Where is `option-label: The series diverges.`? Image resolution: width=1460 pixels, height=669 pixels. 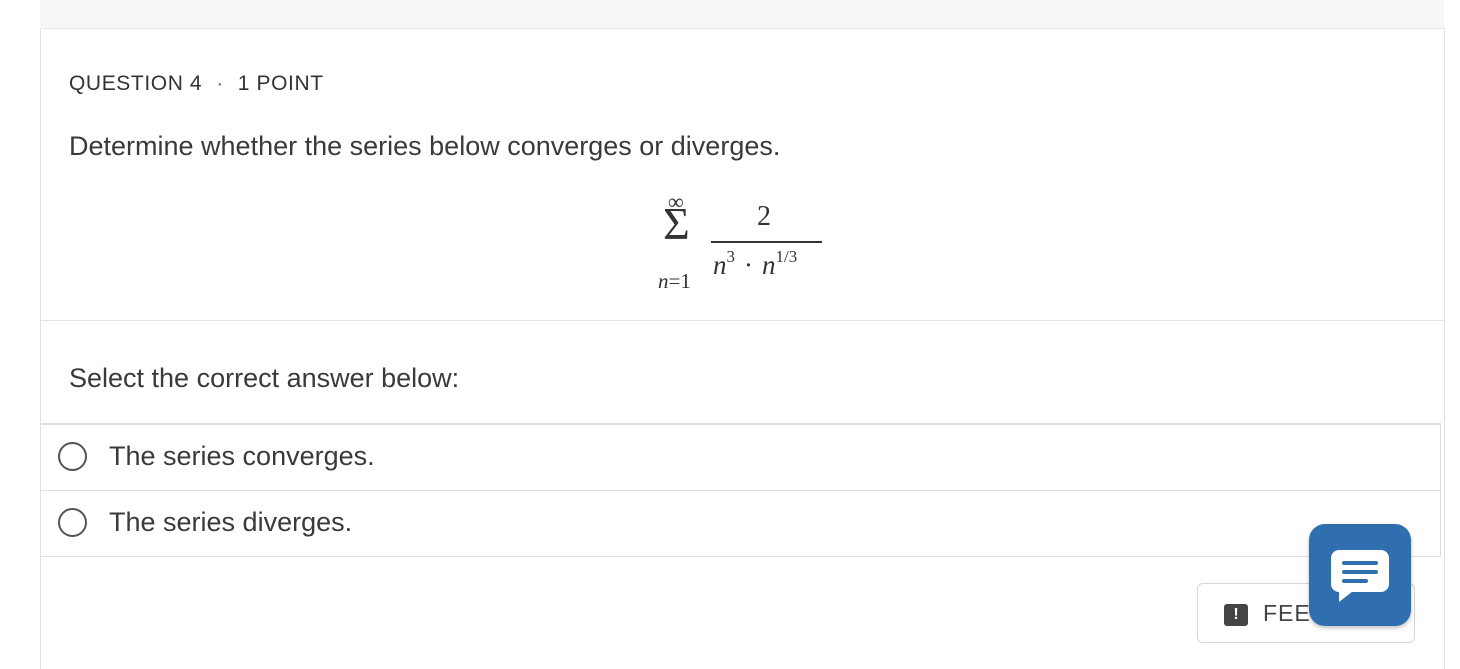
option-label: The series diverges. is located at coordinates (231, 522).